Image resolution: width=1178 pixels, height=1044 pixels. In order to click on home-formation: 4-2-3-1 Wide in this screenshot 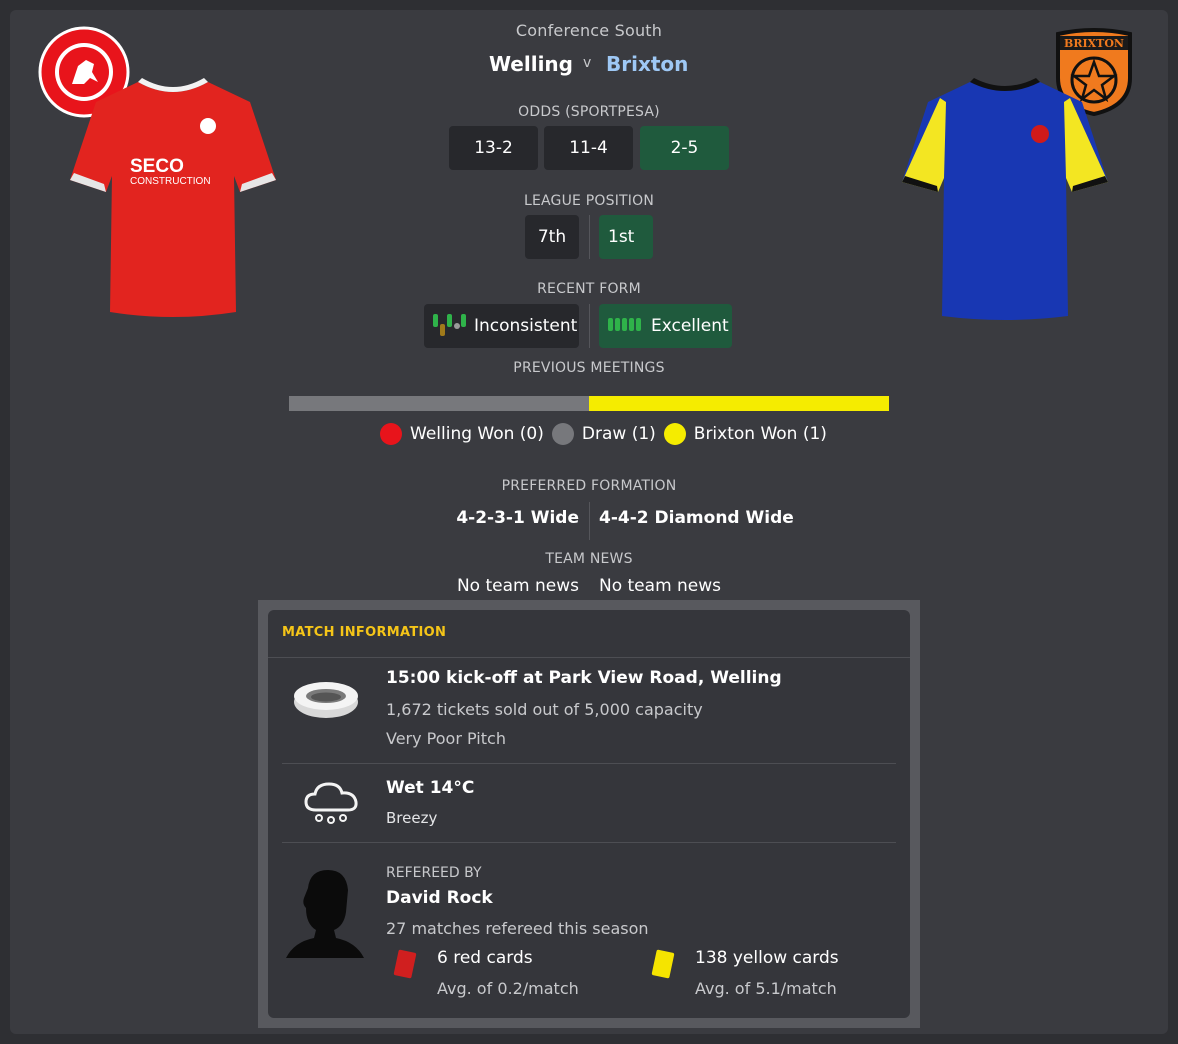, I will do `click(517, 518)`.